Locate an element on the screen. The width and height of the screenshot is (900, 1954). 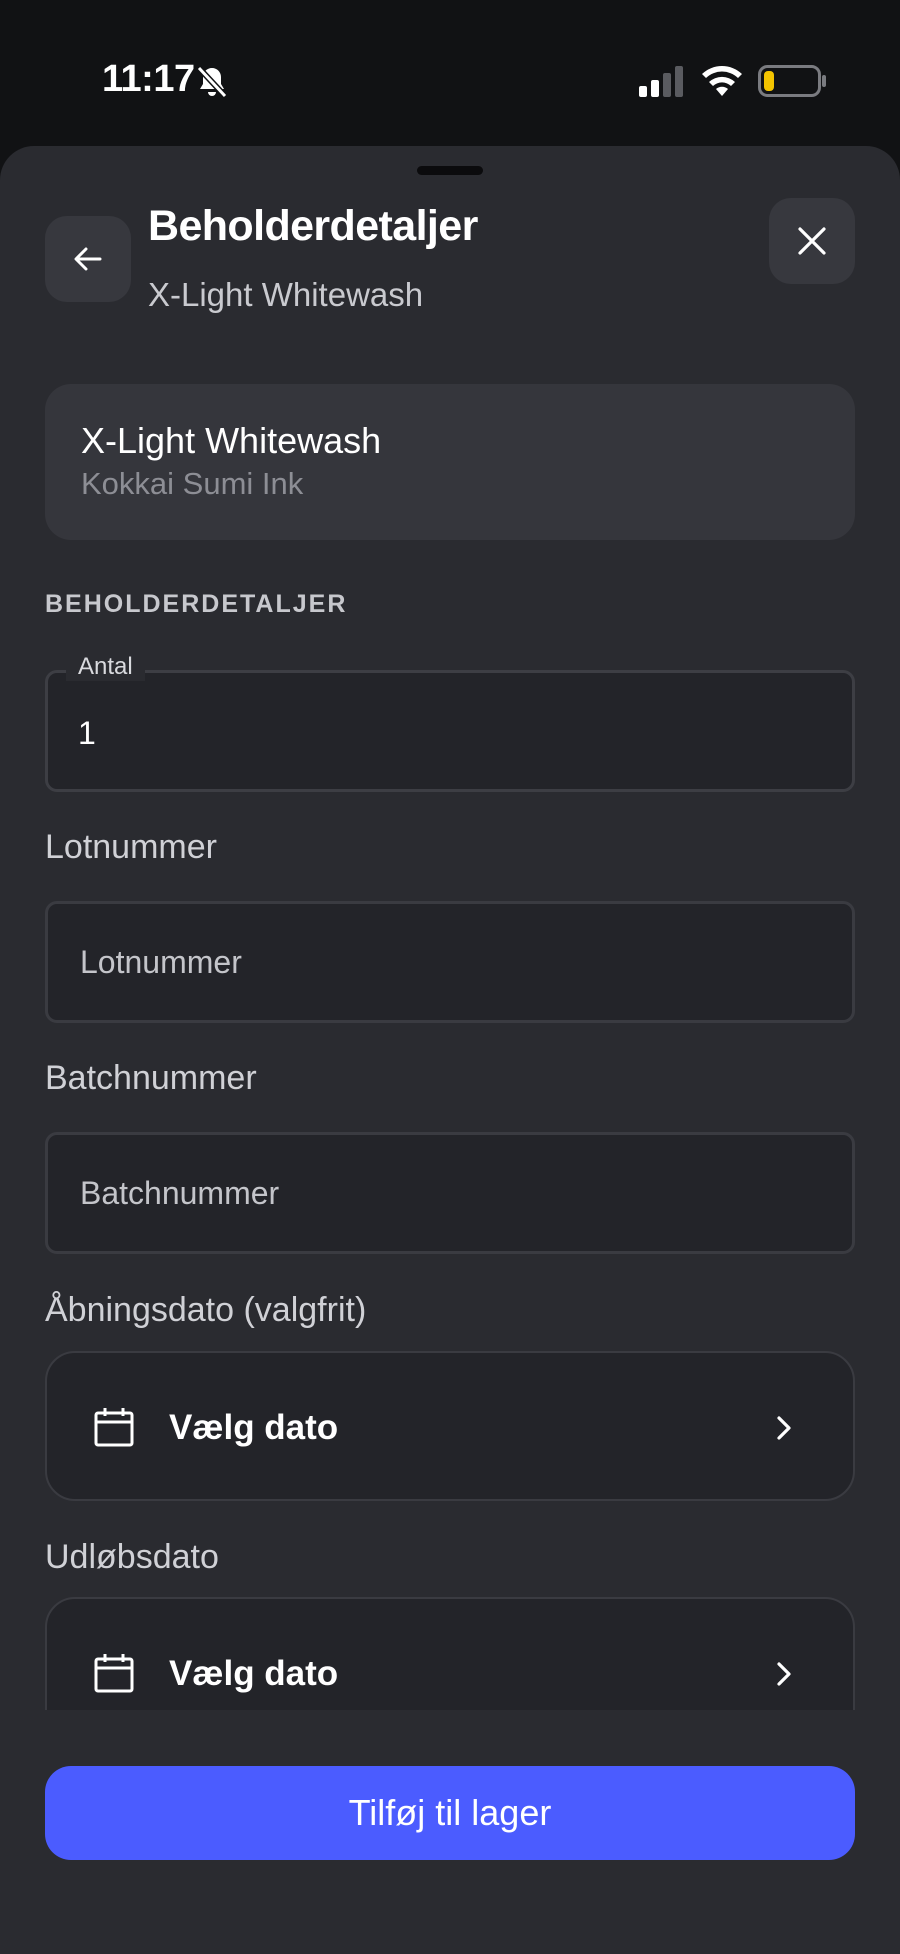
product-card: X-Light Whitewash Kokkai Sumi Ink is located at coordinates (450, 462).